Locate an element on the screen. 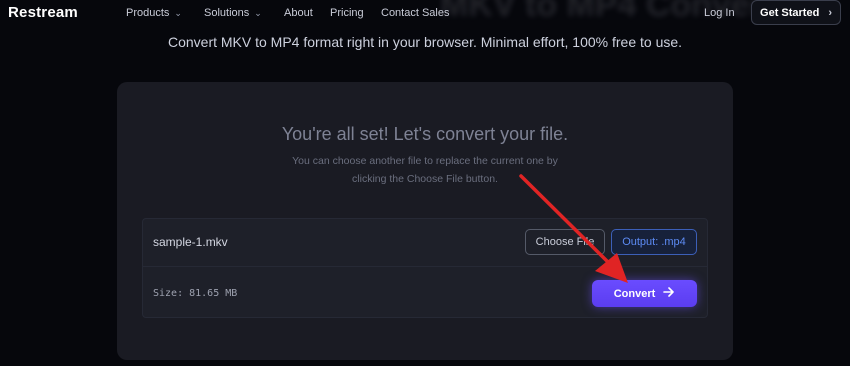 This screenshot has width=850, height=366. card-title: You're all set! Let's convert your file. is located at coordinates (425, 134).